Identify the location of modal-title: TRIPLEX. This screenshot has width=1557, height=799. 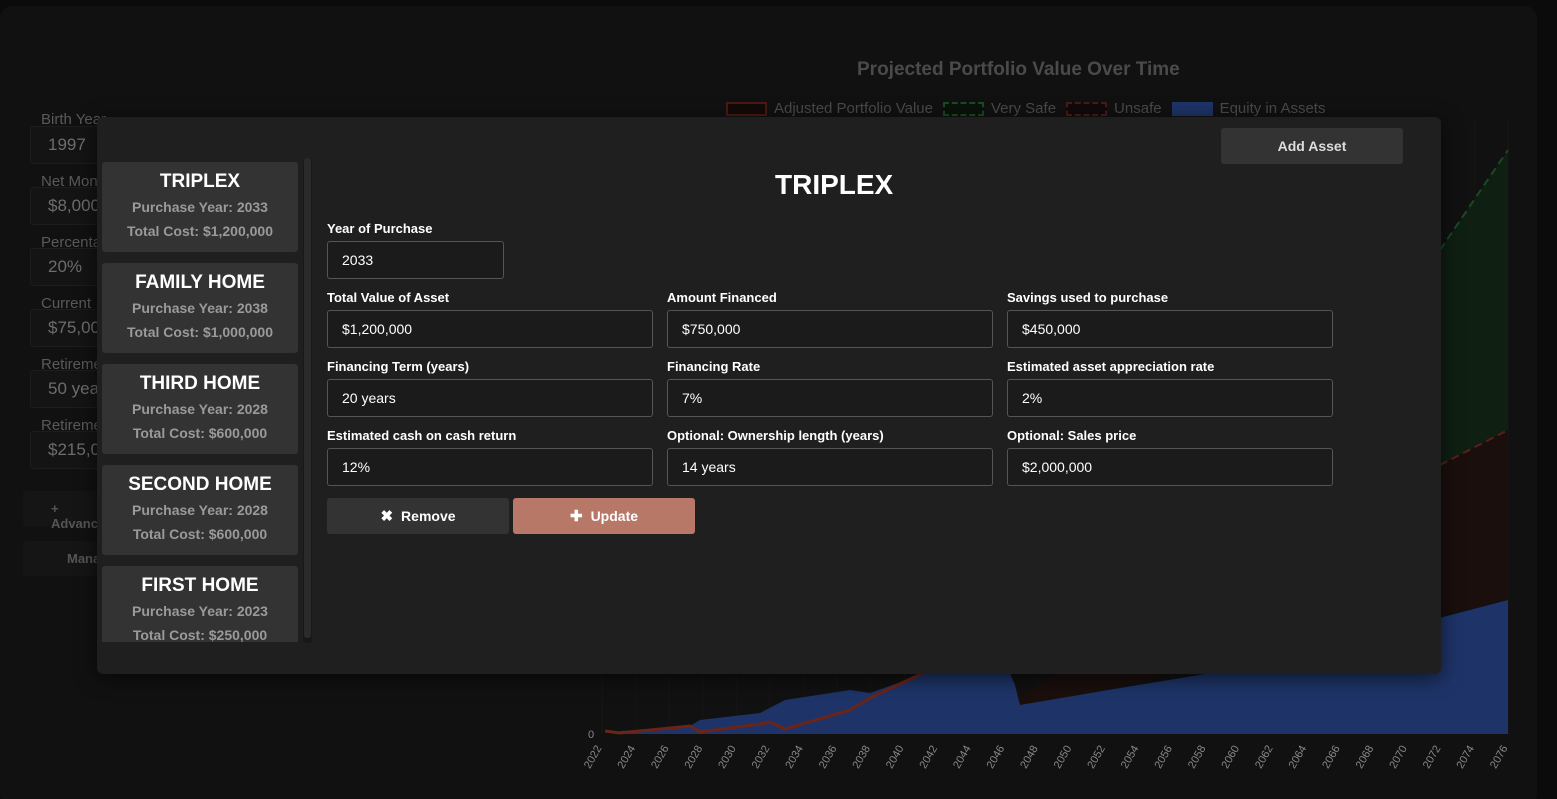
(834, 184).